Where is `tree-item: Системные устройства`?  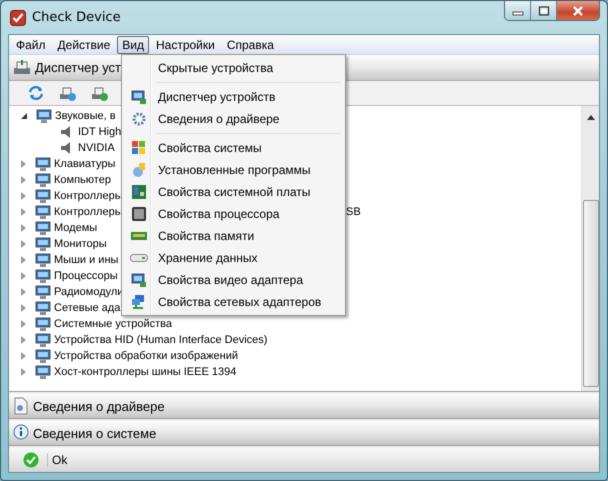
tree-item: Системные устройства is located at coordinates (113, 324).